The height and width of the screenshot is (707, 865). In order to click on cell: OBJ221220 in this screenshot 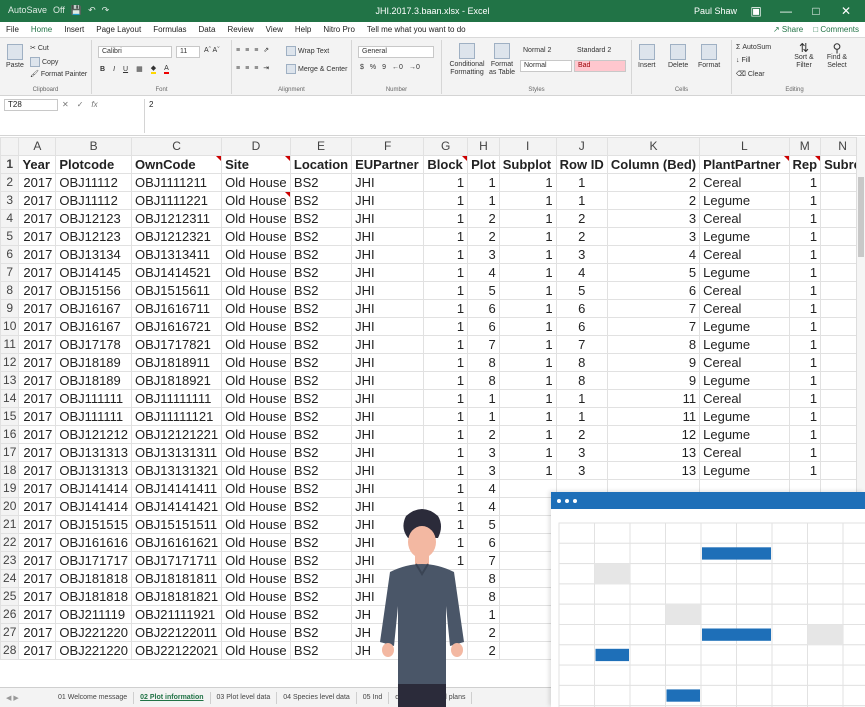, I will do `click(93, 632)`.